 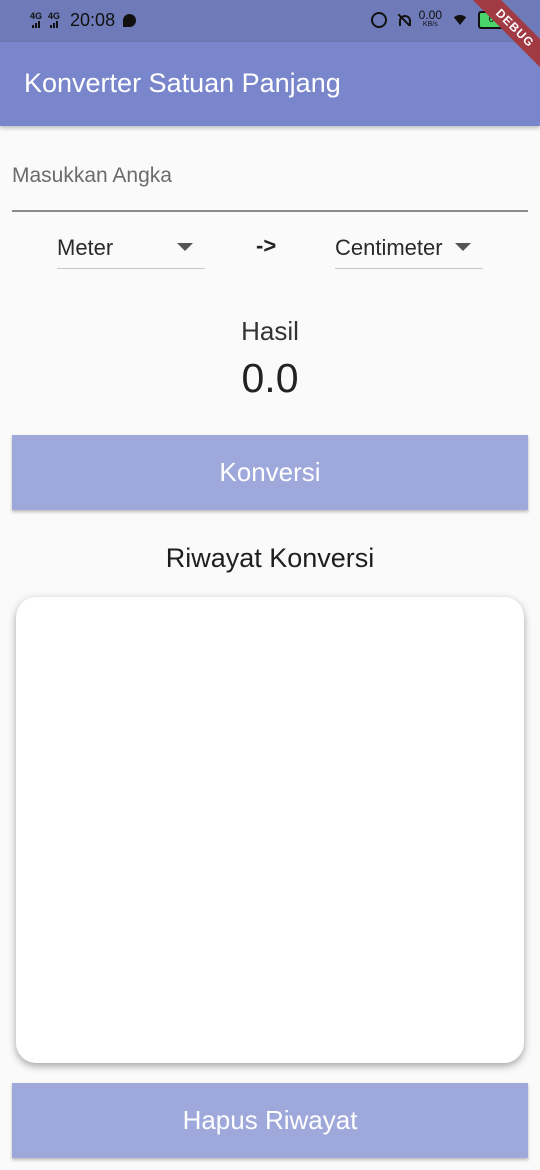 I want to click on alarm-icon, so click(x=378, y=20).